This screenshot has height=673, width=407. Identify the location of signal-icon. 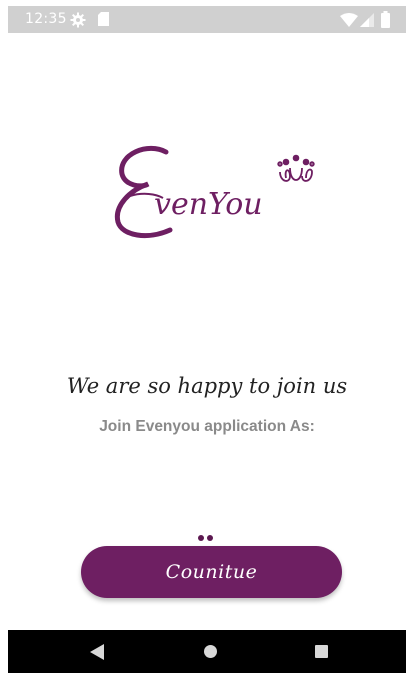
(367, 20).